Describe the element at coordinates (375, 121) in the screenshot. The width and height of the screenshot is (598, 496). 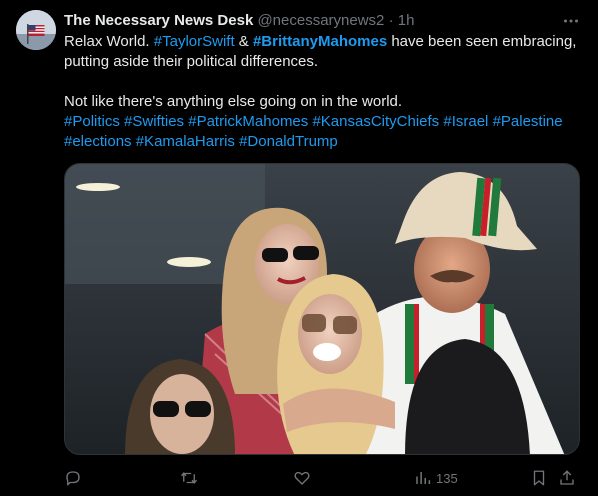
I see `hashtag-link: #KansasCityChiefs` at that location.